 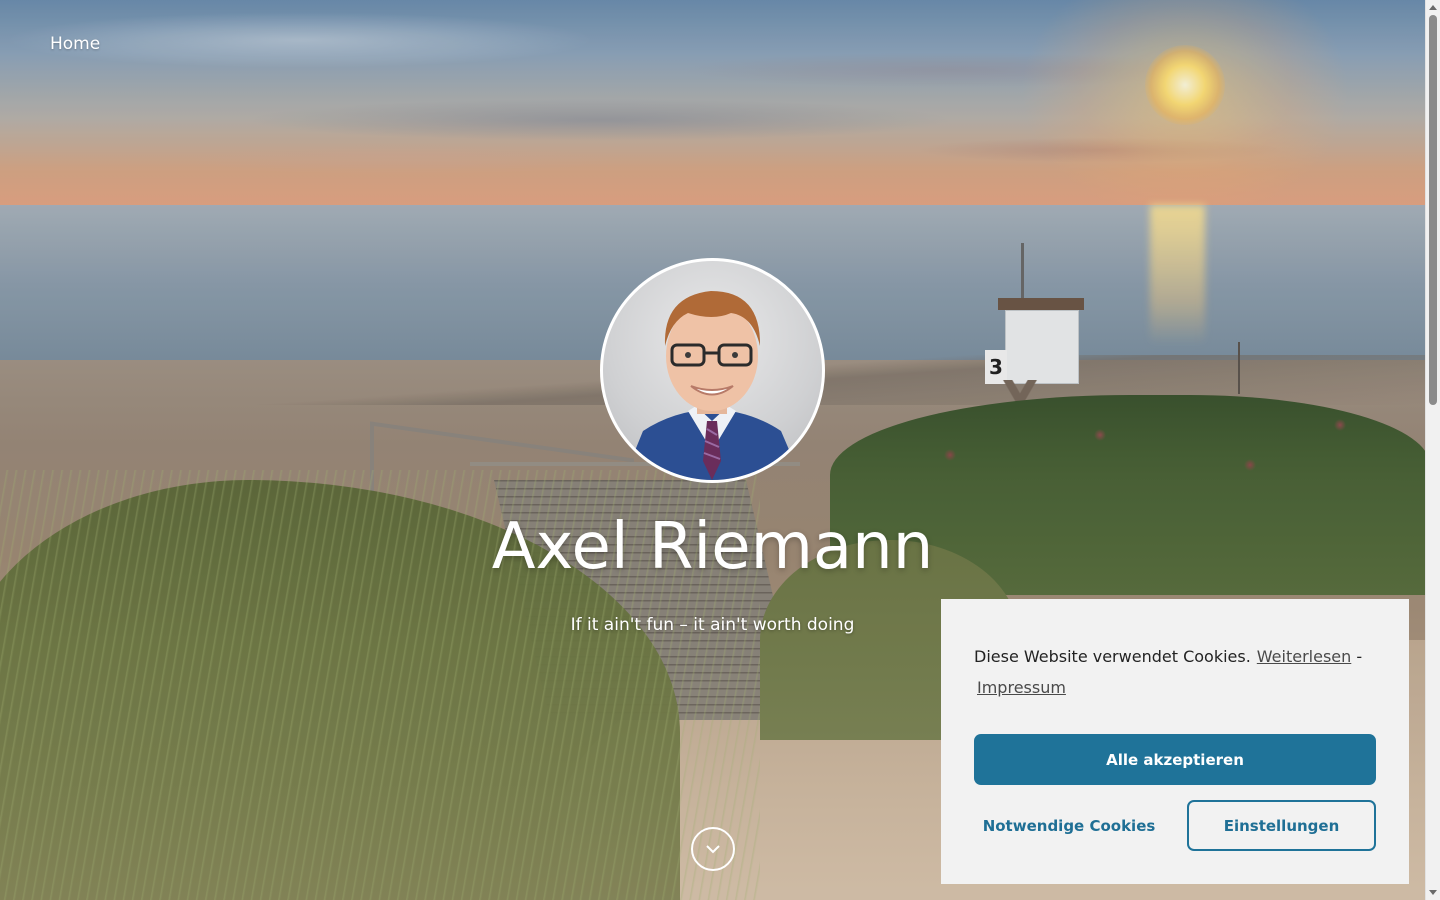 What do you see at coordinates (1112, 656) in the screenshot?
I see `cookie-message: Diese Website verwendet Cookies.` at bounding box center [1112, 656].